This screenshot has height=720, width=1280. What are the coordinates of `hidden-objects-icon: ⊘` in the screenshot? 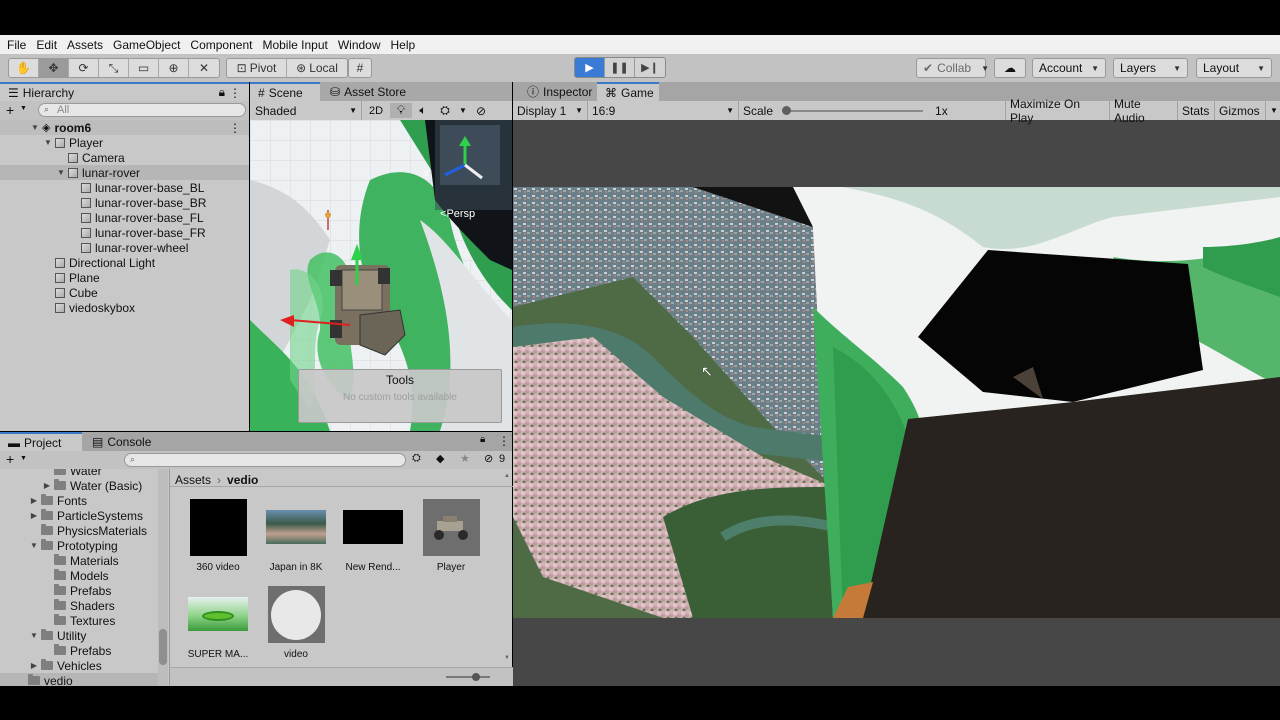 It's located at (481, 111).